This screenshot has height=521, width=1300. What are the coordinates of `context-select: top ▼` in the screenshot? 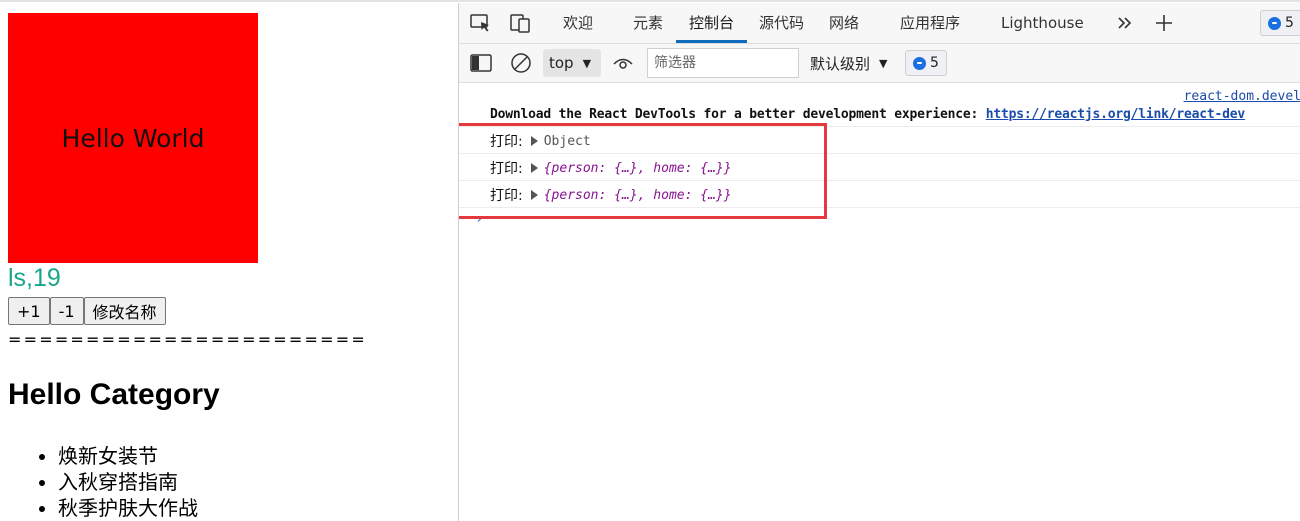 It's located at (572, 63).